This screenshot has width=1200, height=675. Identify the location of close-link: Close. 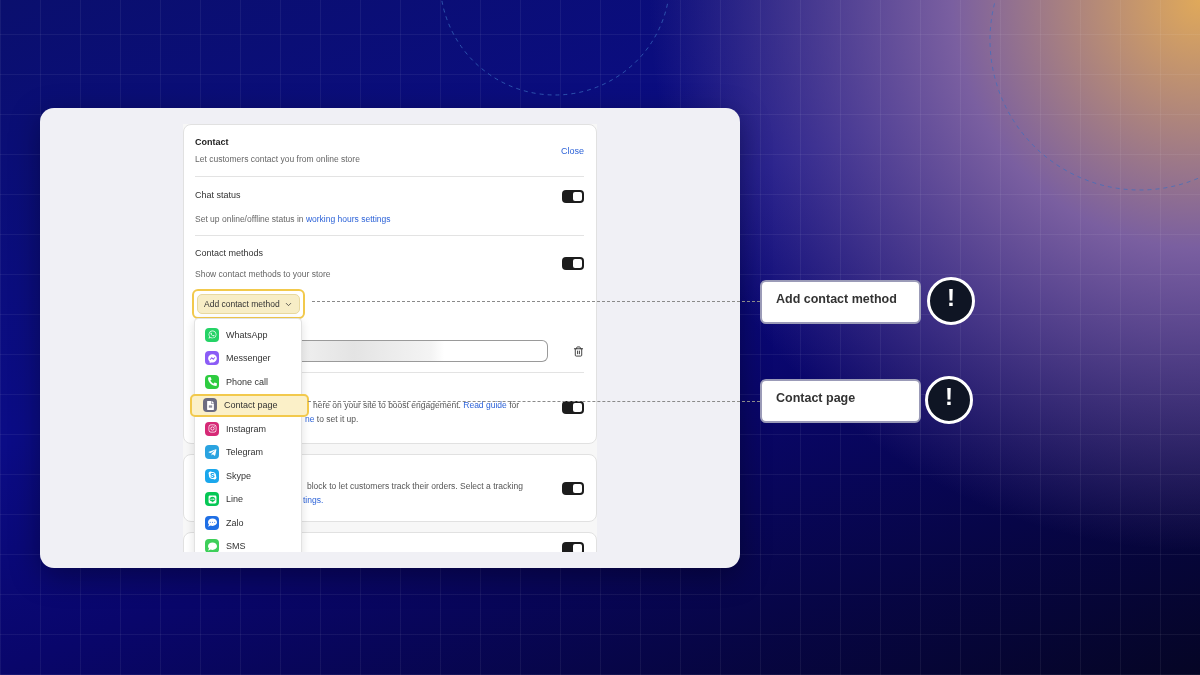
(572, 150).